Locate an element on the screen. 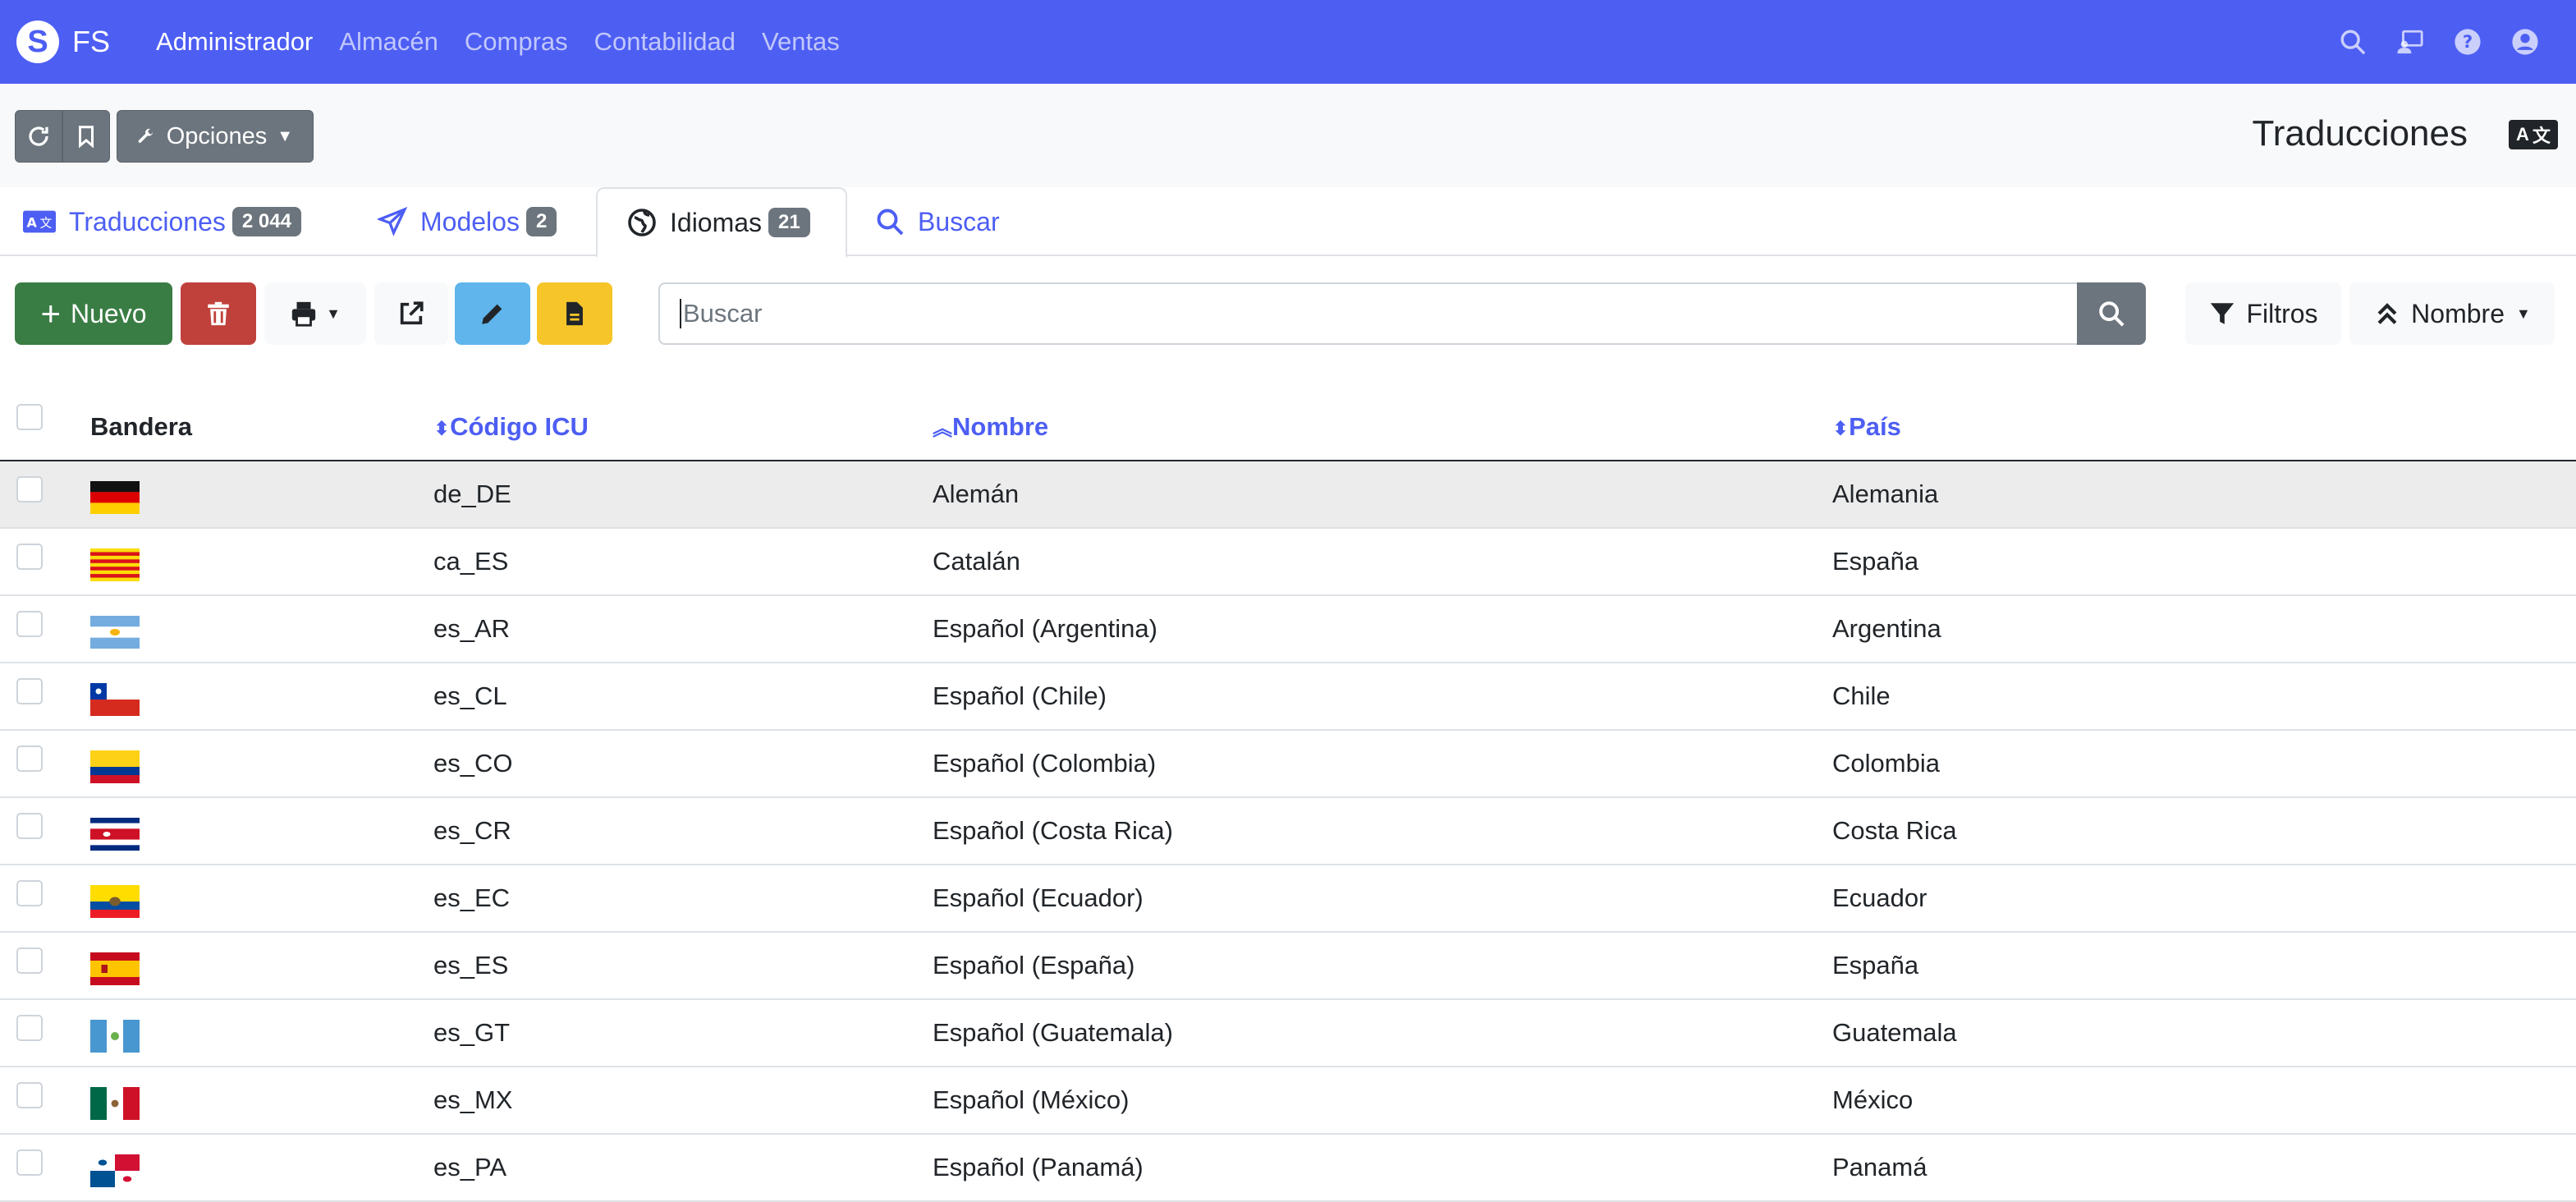 Image resolution: width=2576 pixels, height=1202 pixels. cell-country: Ecuador is located at coordinates (1880, 898).